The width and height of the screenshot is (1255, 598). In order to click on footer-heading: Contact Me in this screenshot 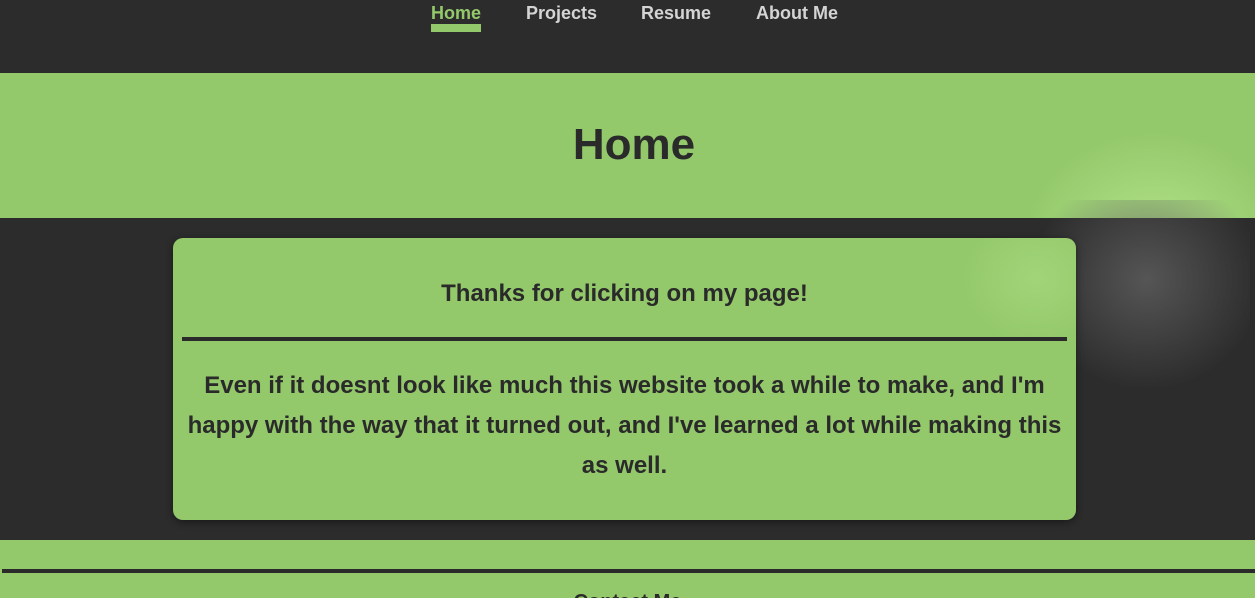, I will do `click(627, 594)`.